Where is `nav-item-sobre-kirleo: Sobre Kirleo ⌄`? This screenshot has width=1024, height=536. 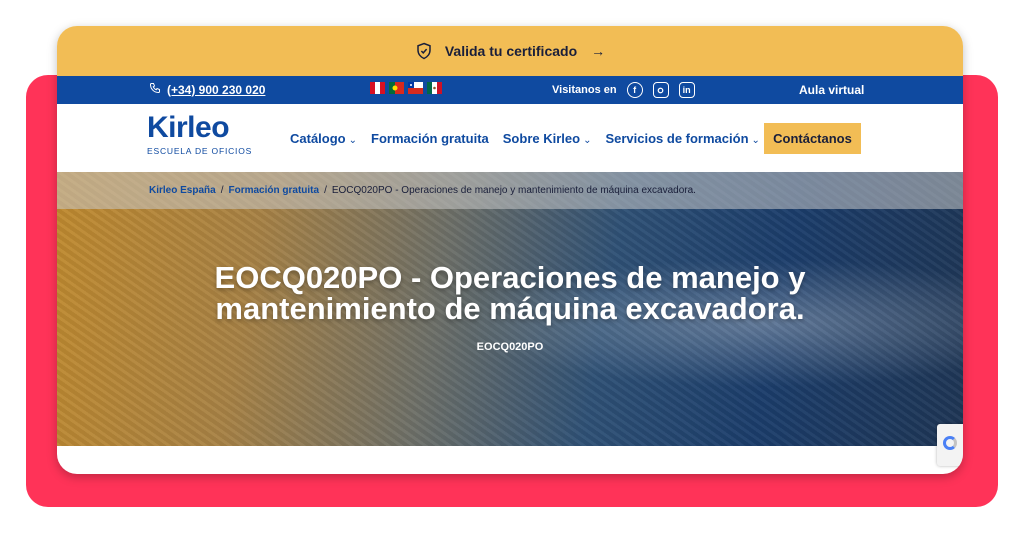 nav-item-sobre-kirleo: Sobre Kirleo ⌄ is located at coordinates (547, 138).